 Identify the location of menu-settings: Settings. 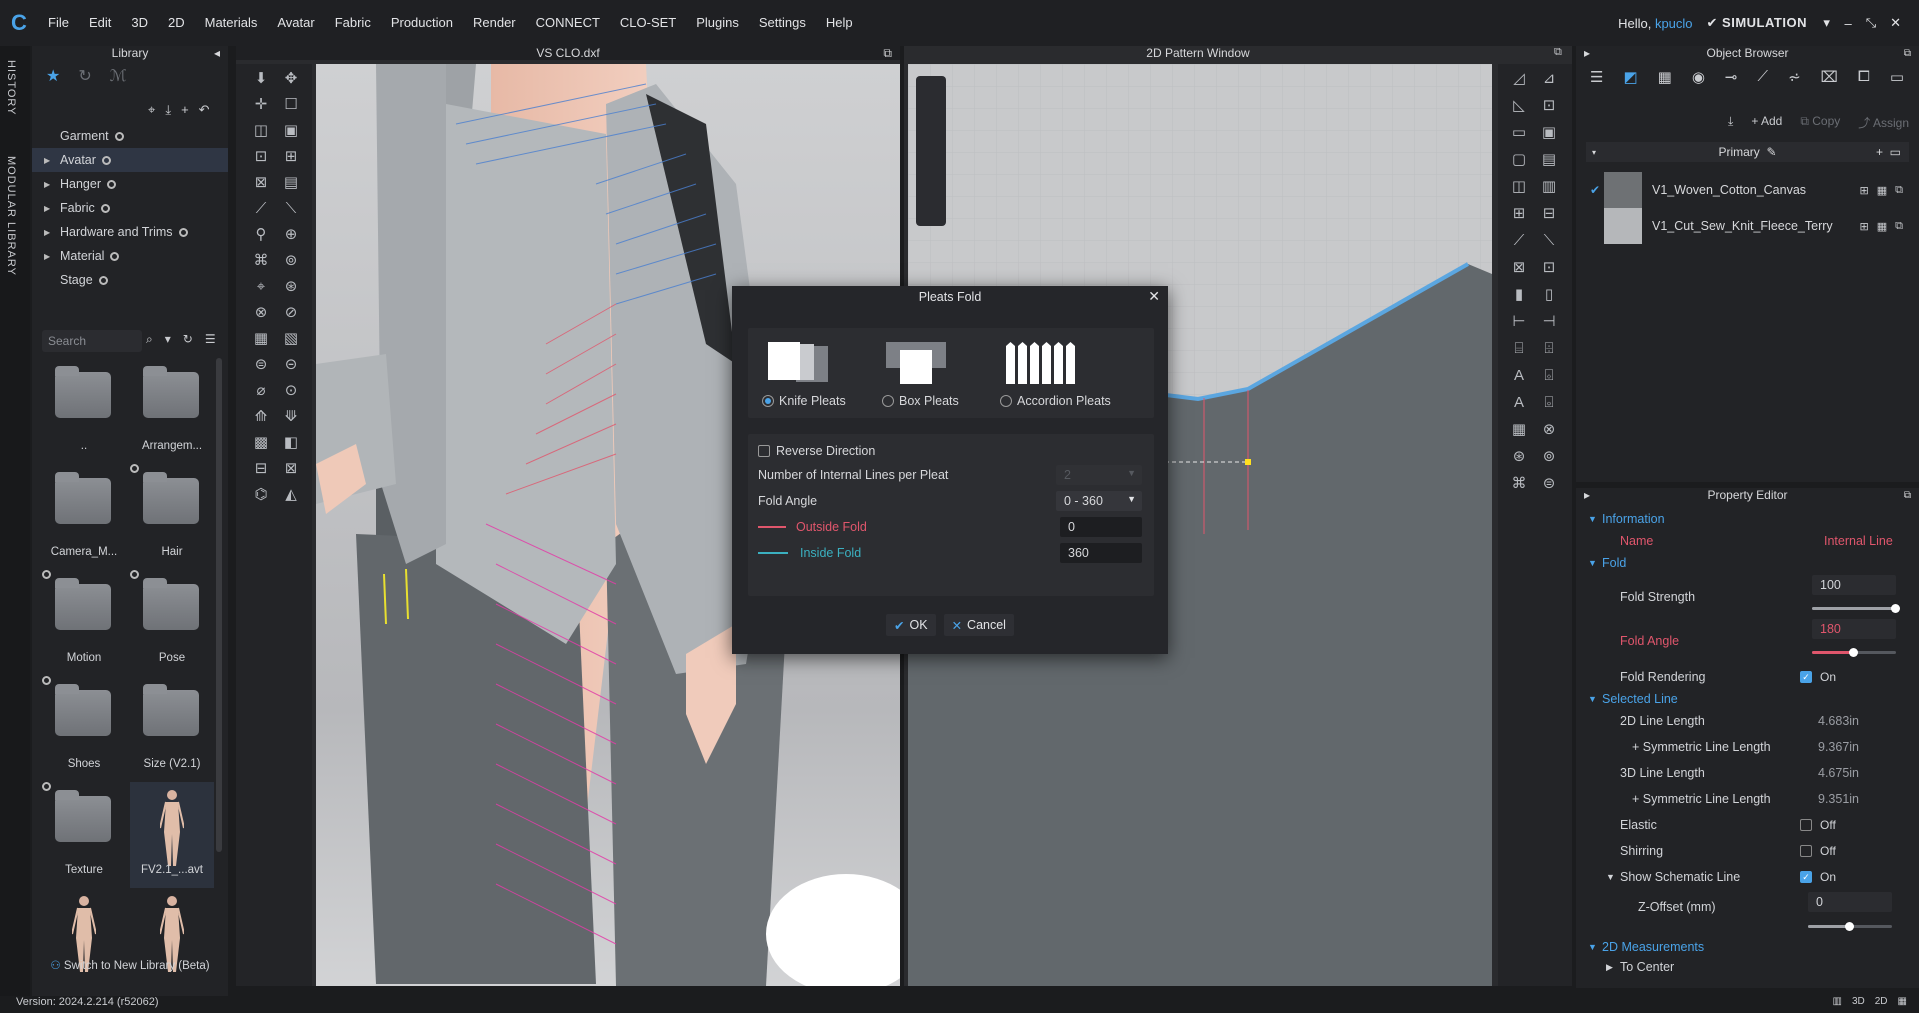
(782, 23).